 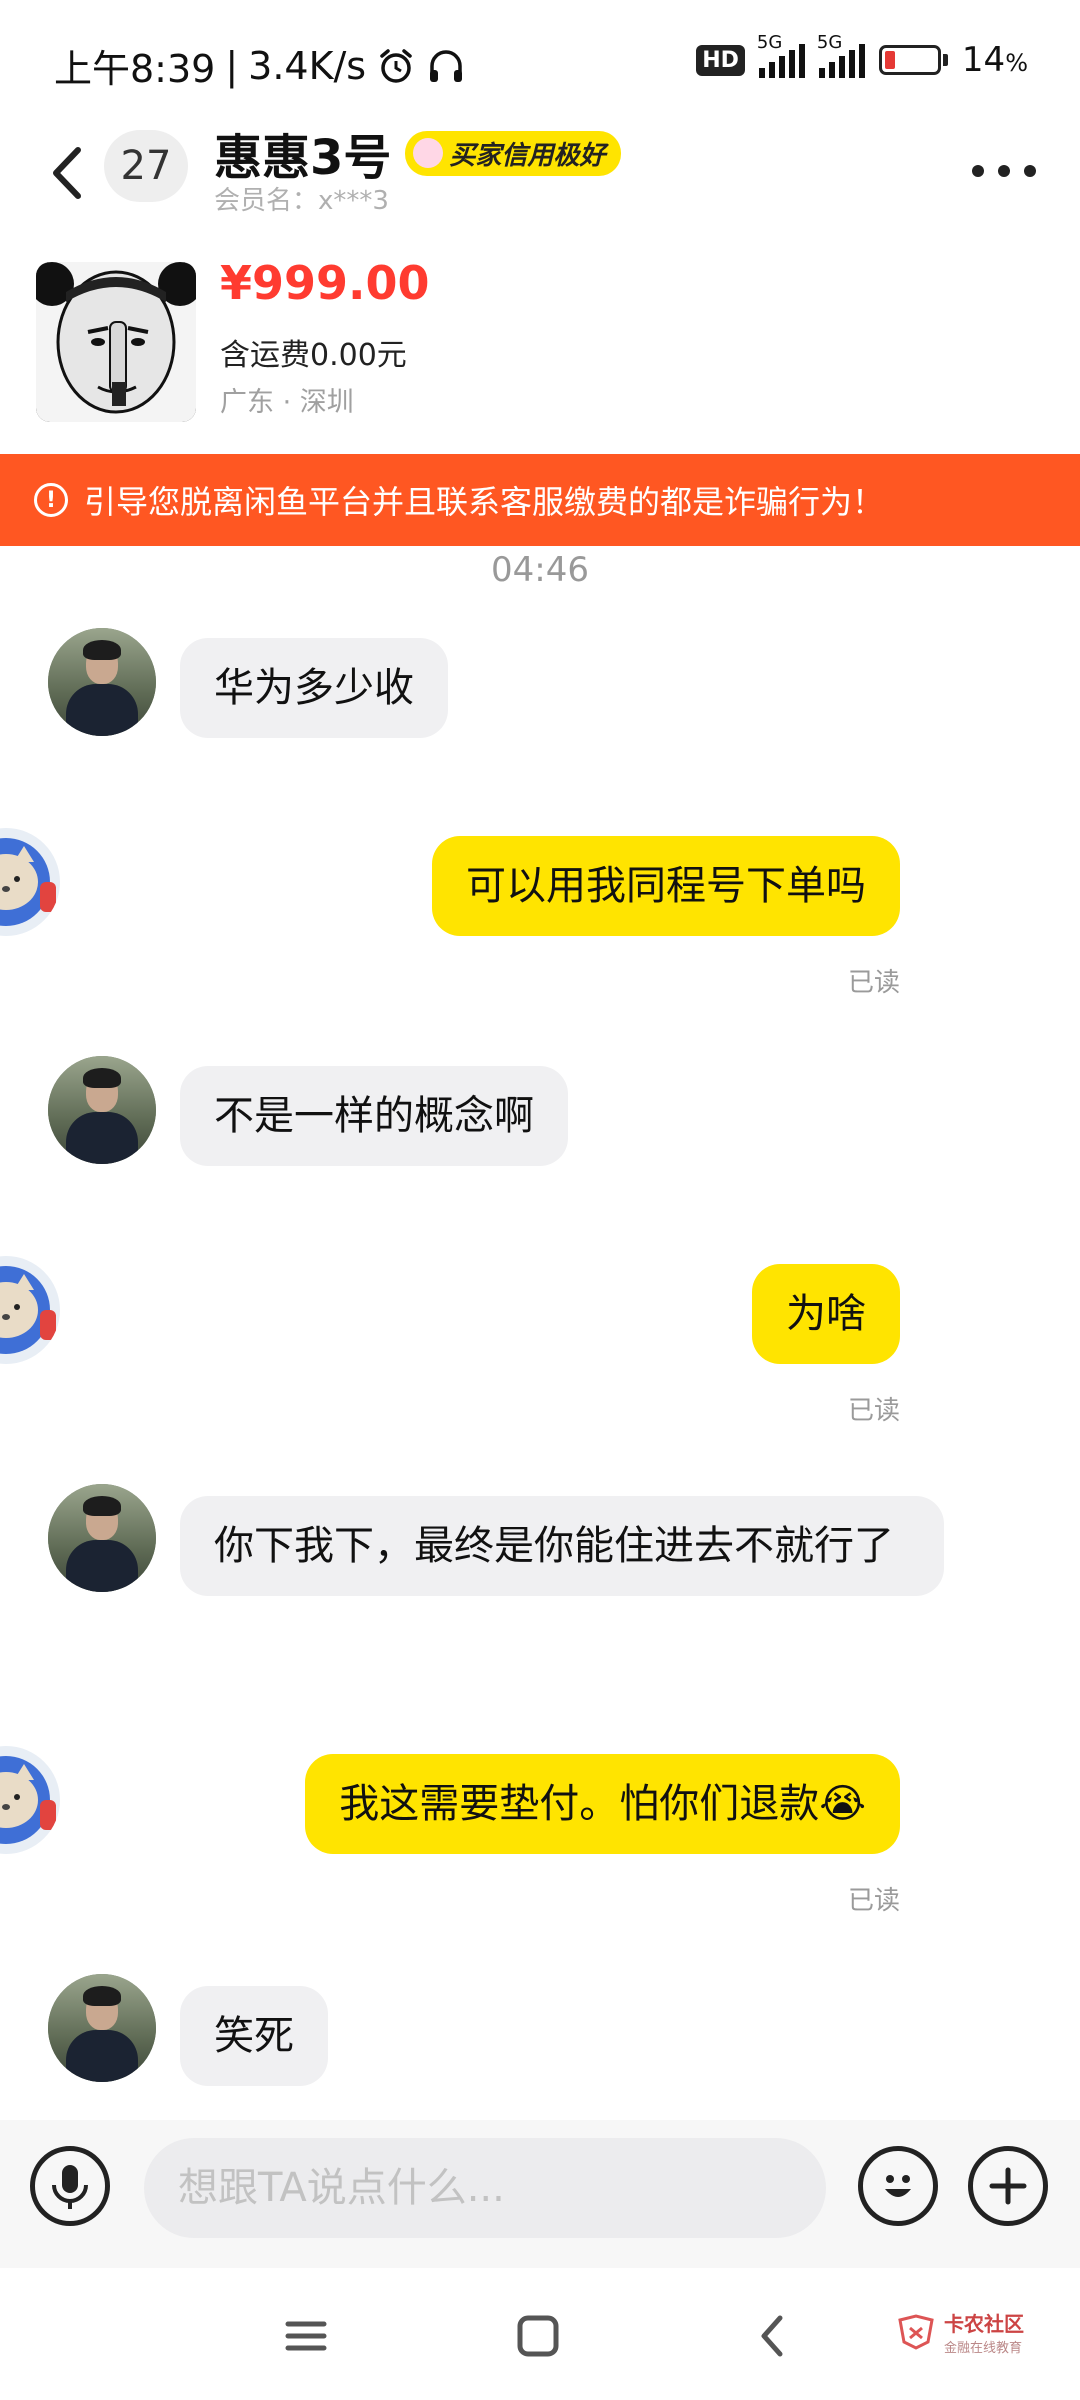 I want to click on message-row: 华为多少收, so click(x=540, y=683).